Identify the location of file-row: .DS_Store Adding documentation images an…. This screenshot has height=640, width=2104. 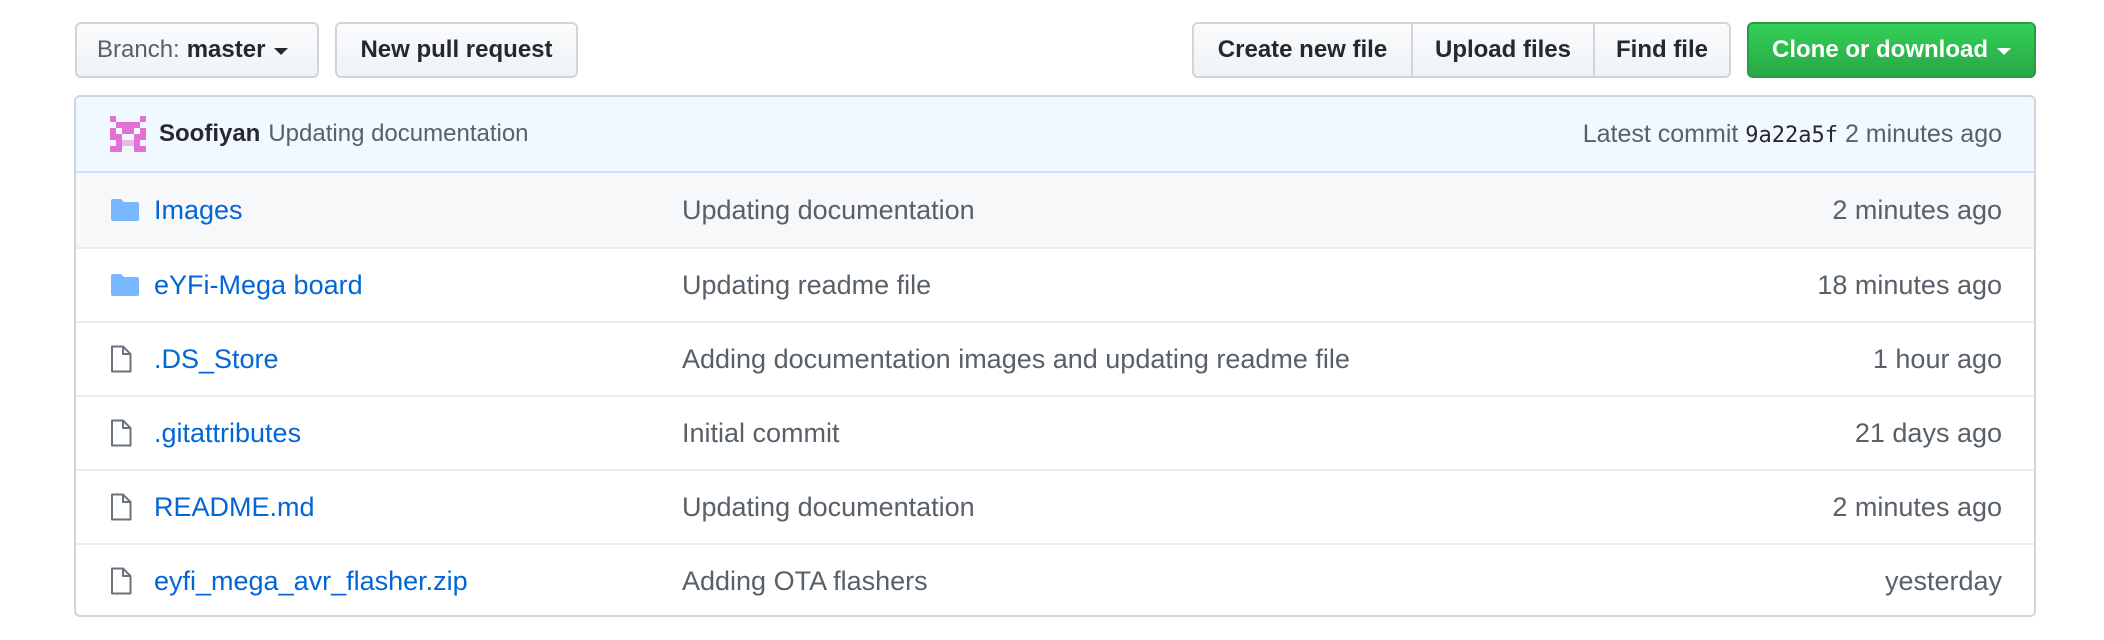
(1055, 358).